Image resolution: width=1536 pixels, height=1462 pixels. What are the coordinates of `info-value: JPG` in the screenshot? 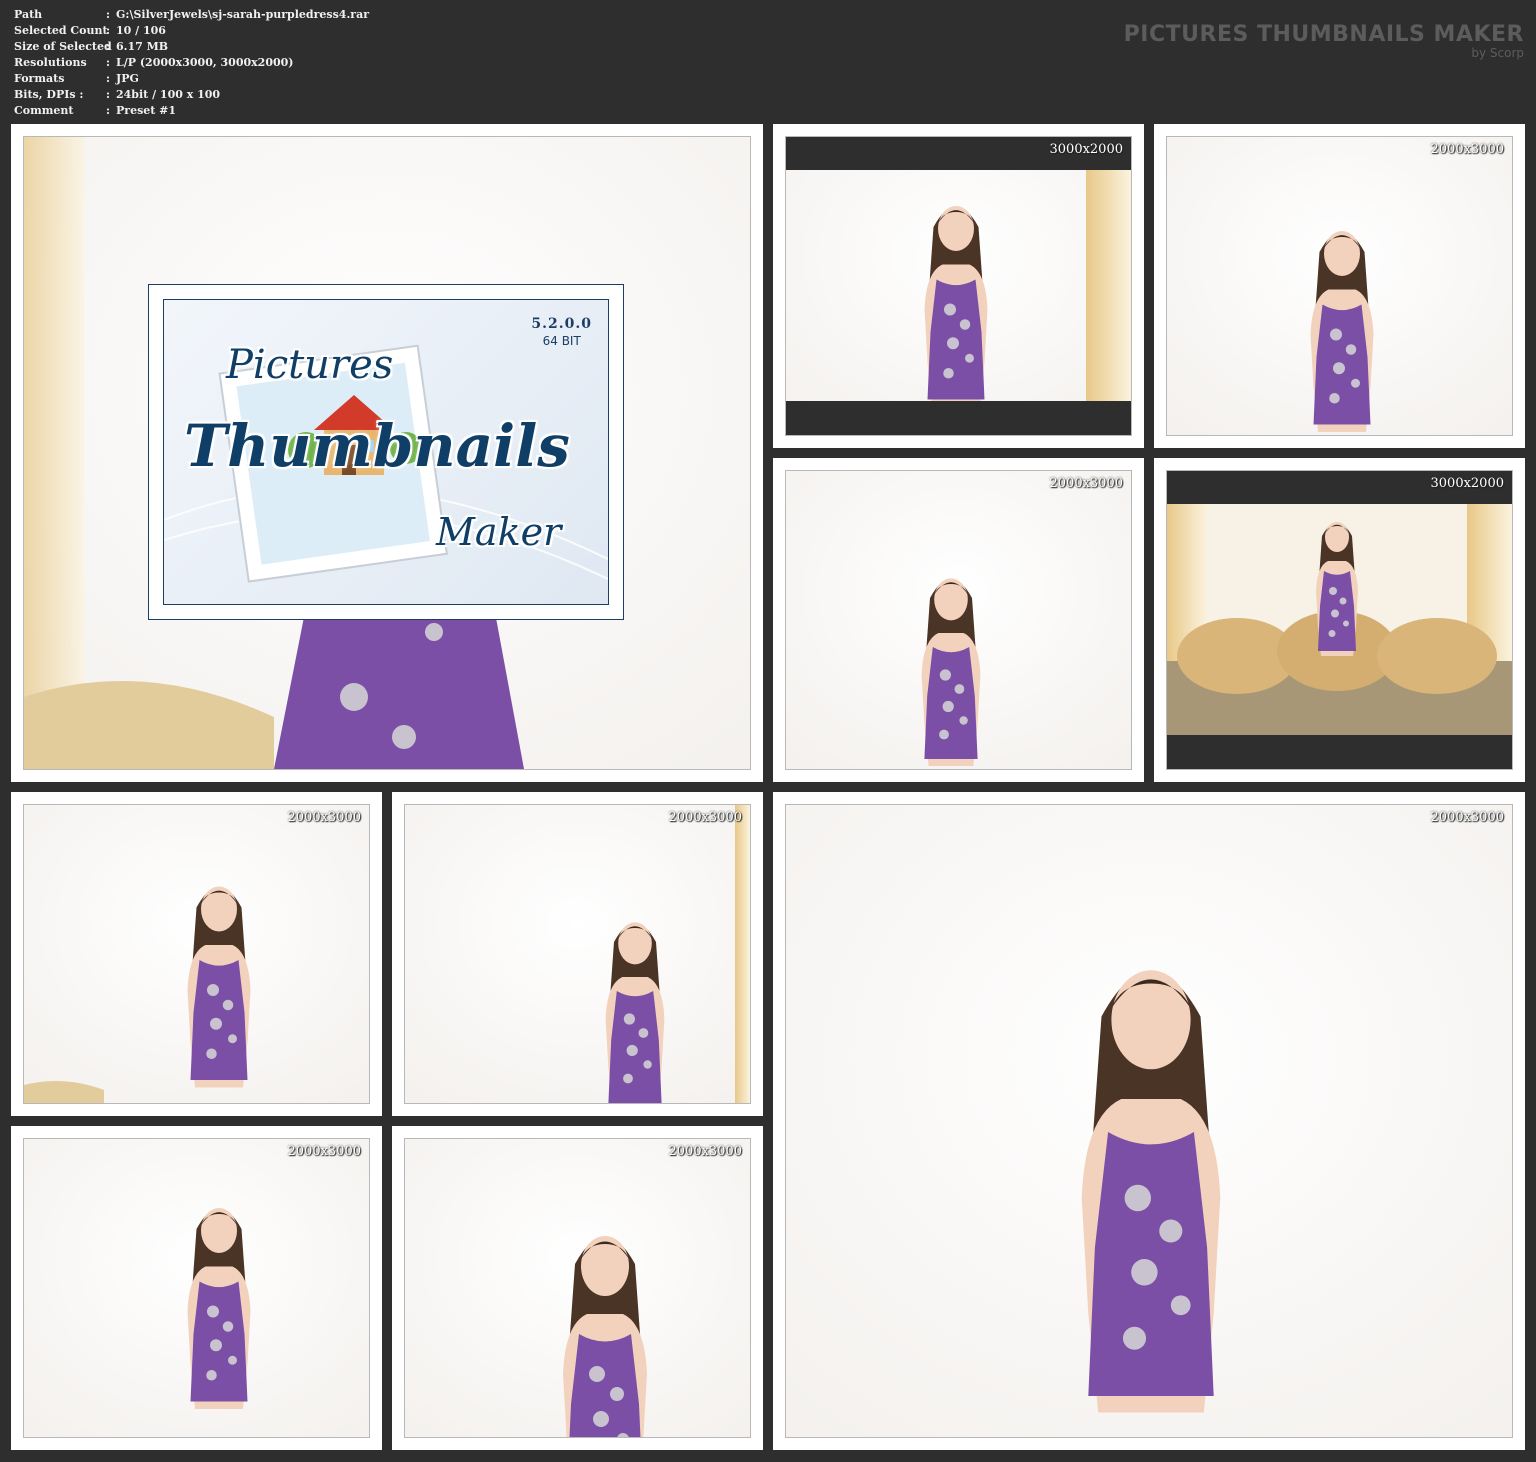 It's located at (127, 78).